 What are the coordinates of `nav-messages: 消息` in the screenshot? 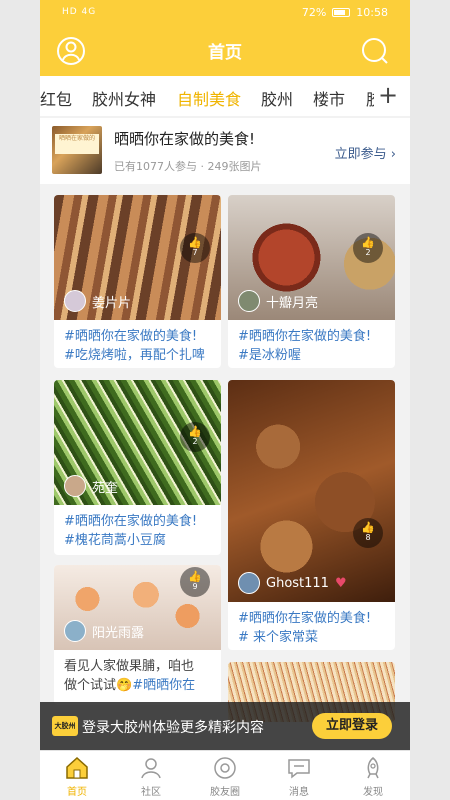 It's located at (299, 776).